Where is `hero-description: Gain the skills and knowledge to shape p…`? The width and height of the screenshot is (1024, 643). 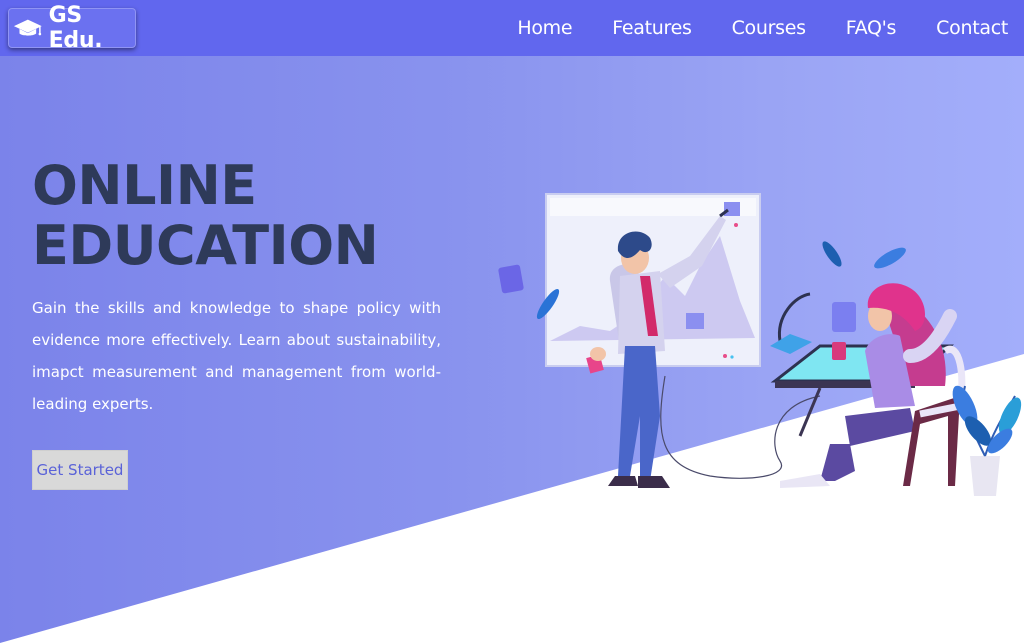
hero-description: Gain the skills and knowledge to shape p… is located at coordinates (236, 356).